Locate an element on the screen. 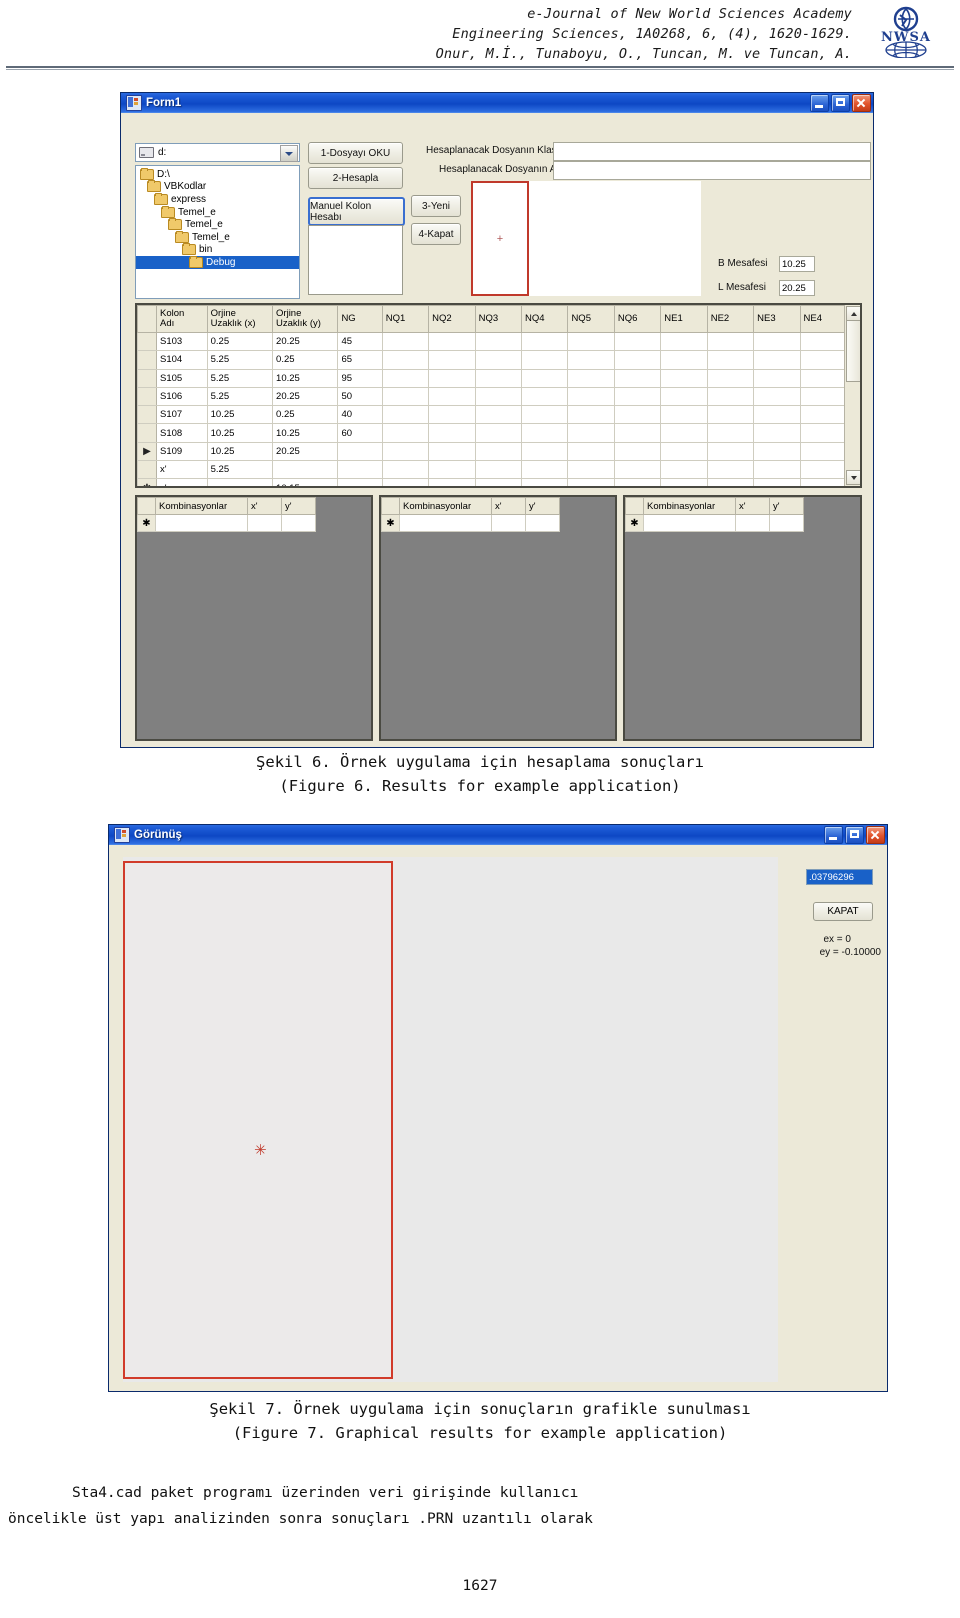 The height and width of the screenshot is (1618, 960). table-row: S107 10.25 0.25 40 is located at coordinates (492, 415).